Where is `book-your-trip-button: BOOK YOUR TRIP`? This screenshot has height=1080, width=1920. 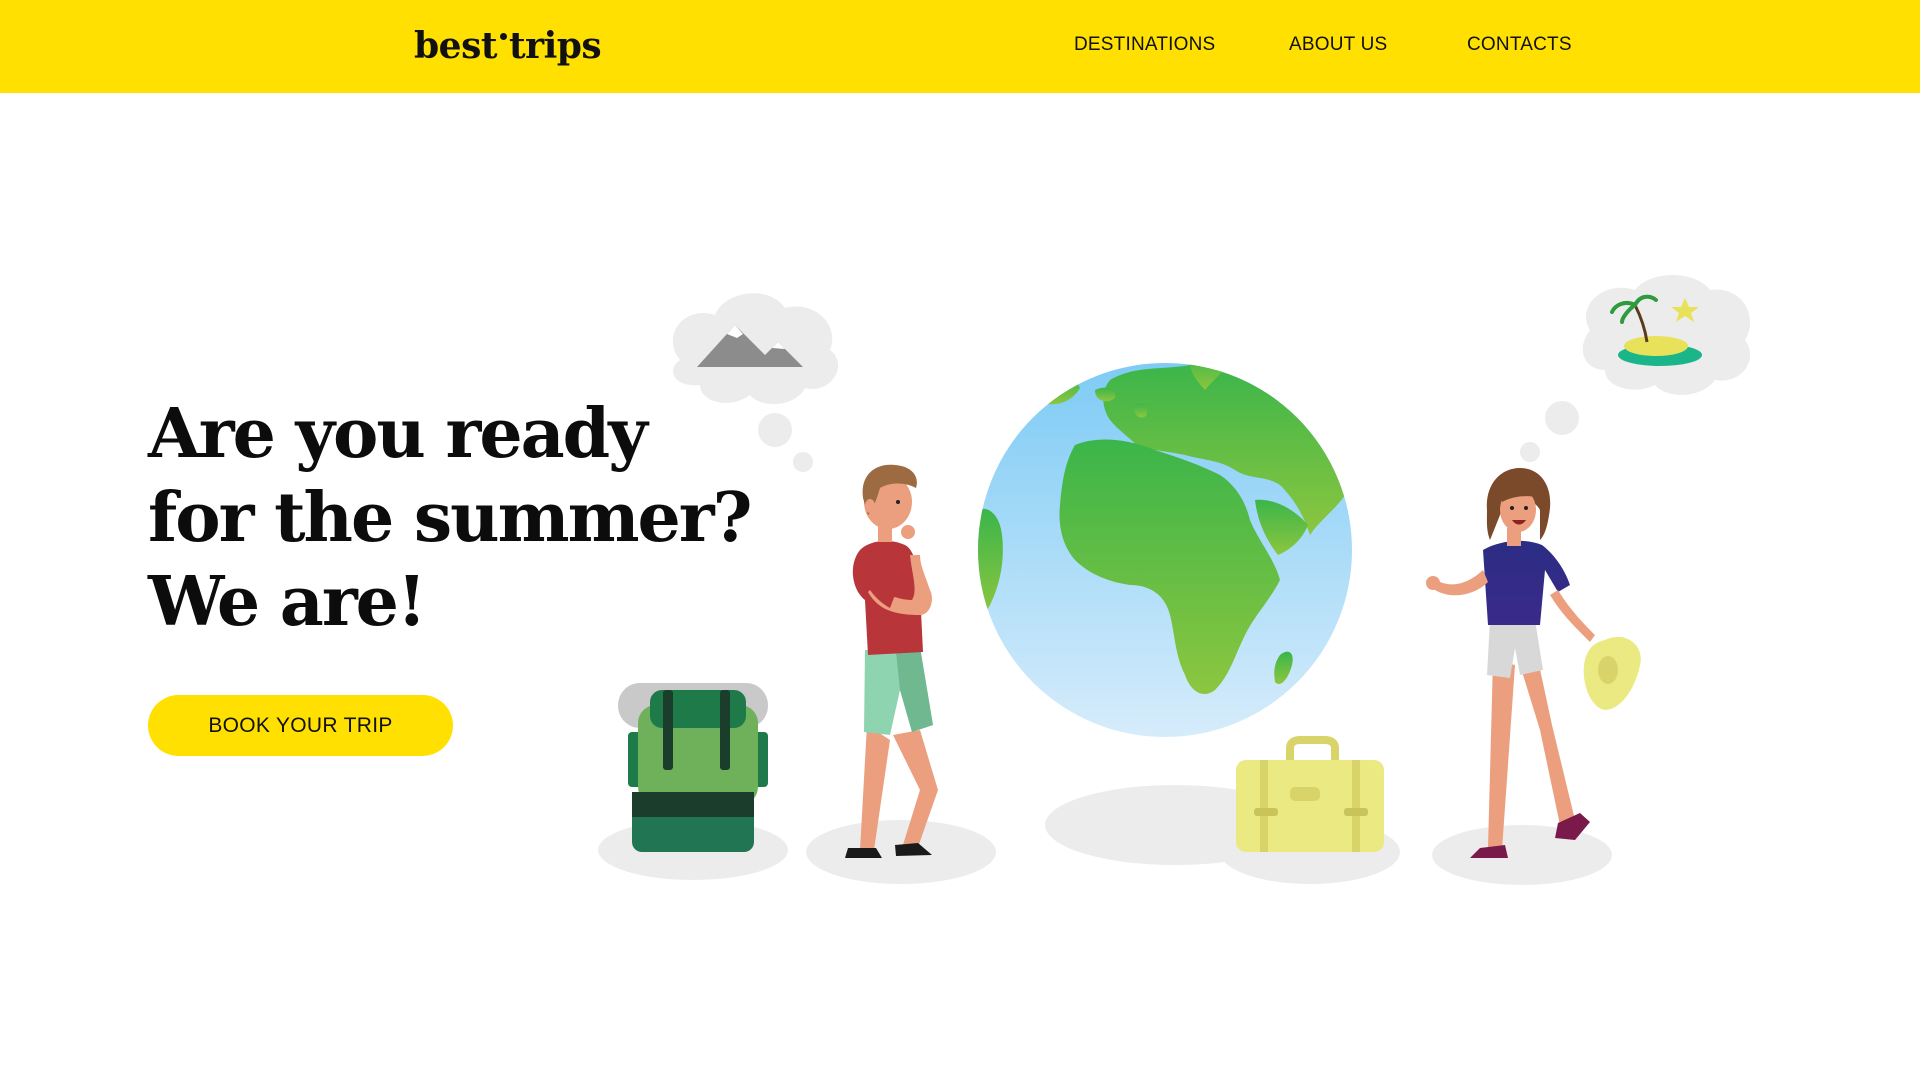 book-your-trip-button: BOOK YOUR TRIP is located at coordinates (300, 725).